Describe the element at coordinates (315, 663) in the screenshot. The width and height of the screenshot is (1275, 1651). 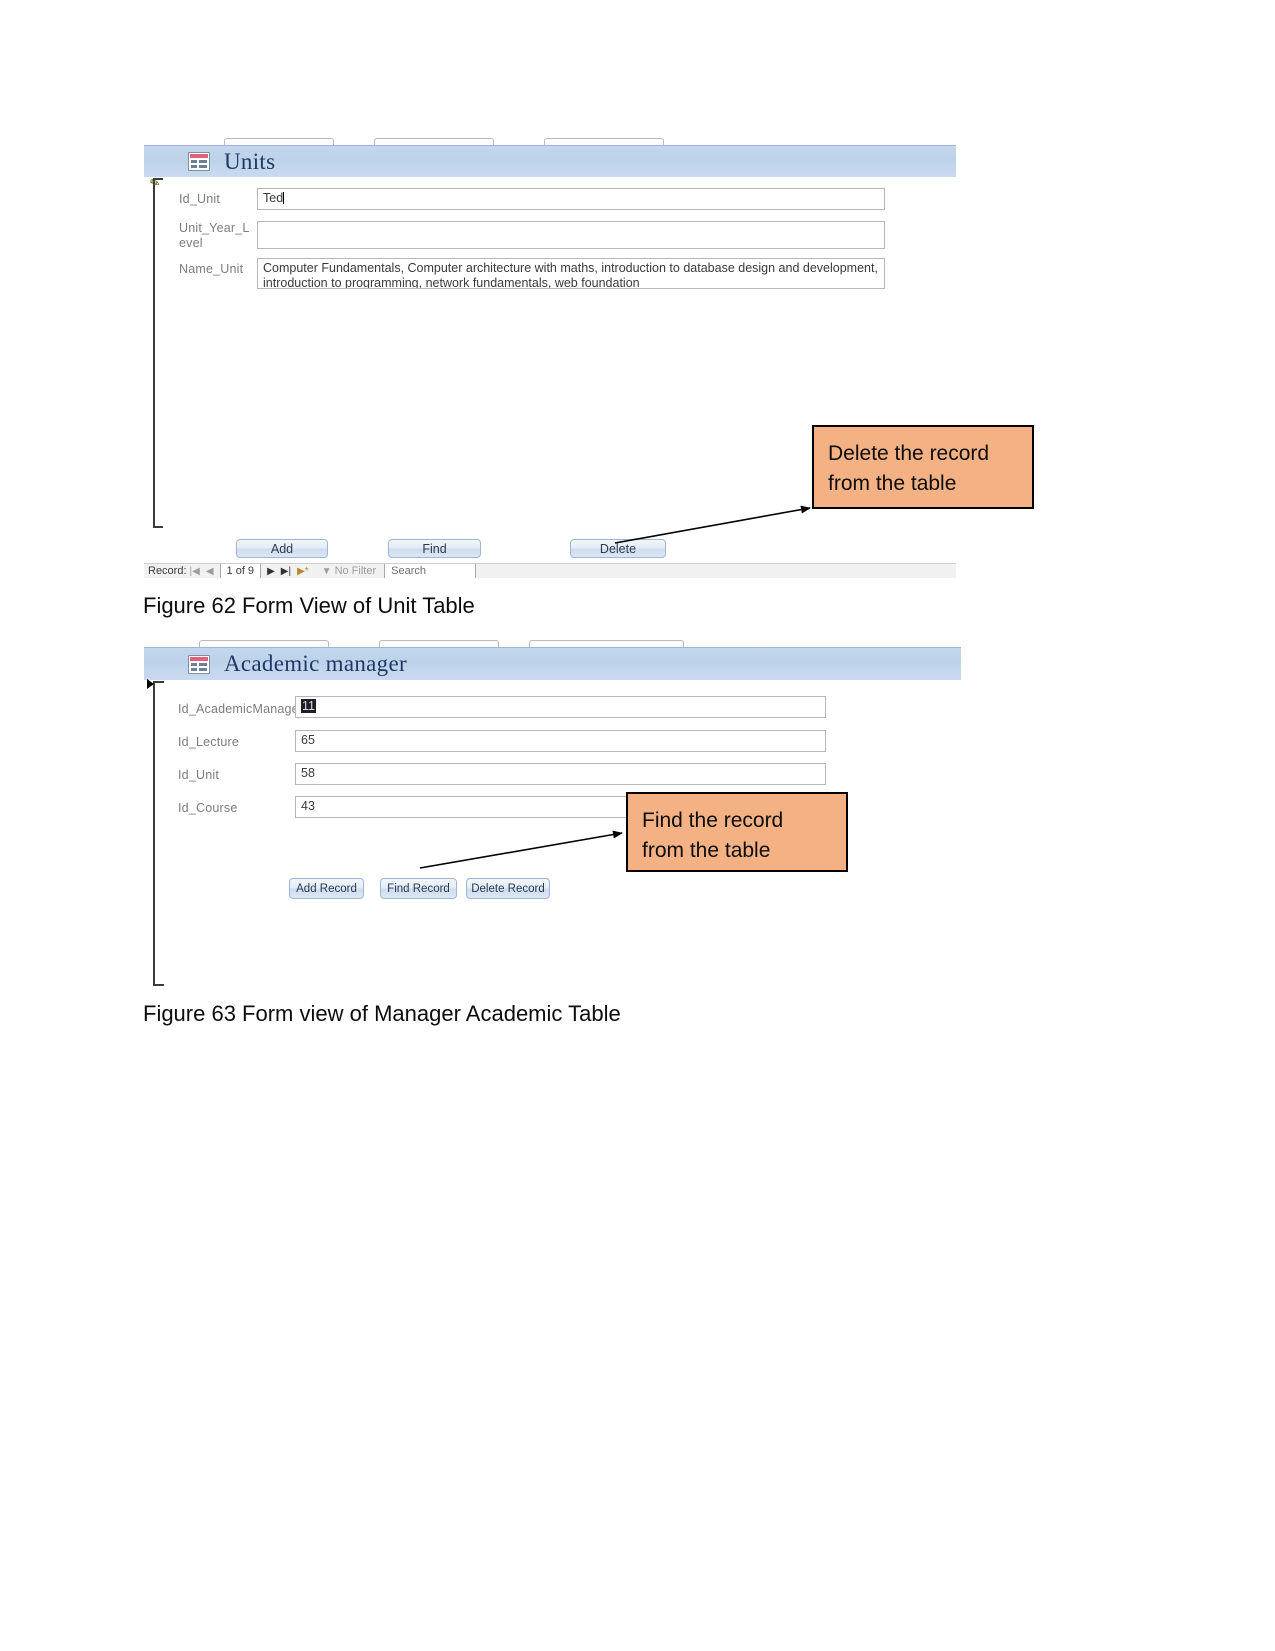
I see `manager-form-title: Academic manager` at that location.